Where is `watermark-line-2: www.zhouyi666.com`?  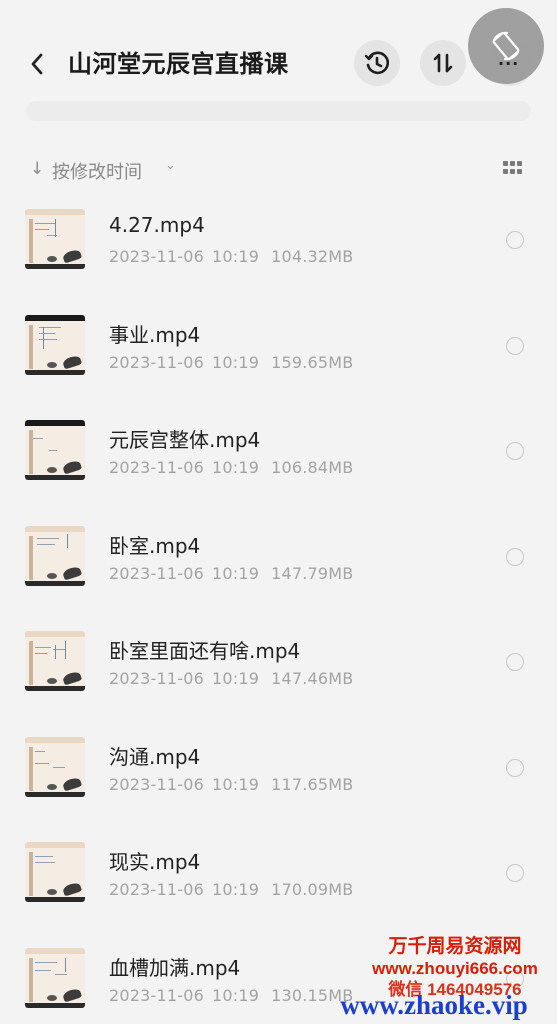
watermark-line-2: www.zhouyi666.com is located at coordinates (455, 968).